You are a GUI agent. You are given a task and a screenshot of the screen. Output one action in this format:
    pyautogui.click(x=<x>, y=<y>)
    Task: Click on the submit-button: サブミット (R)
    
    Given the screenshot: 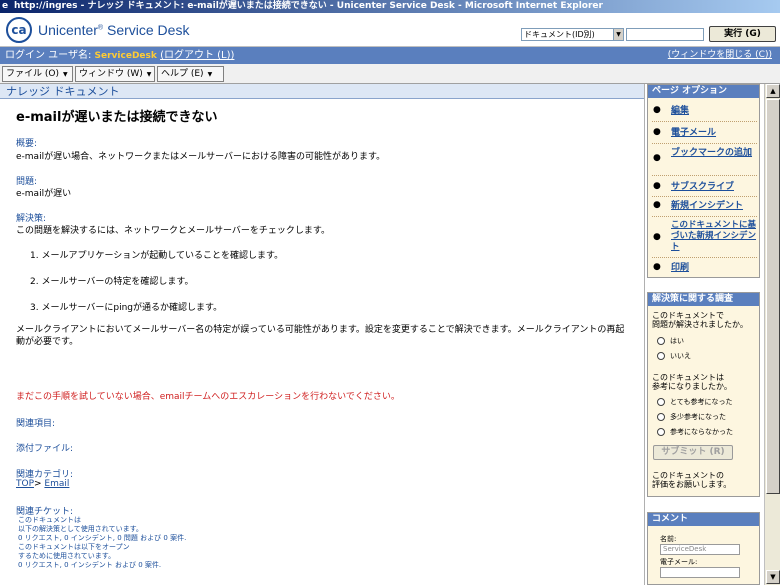 What is the action you would take?
    pyautogui.click(x=693, y=452)
    